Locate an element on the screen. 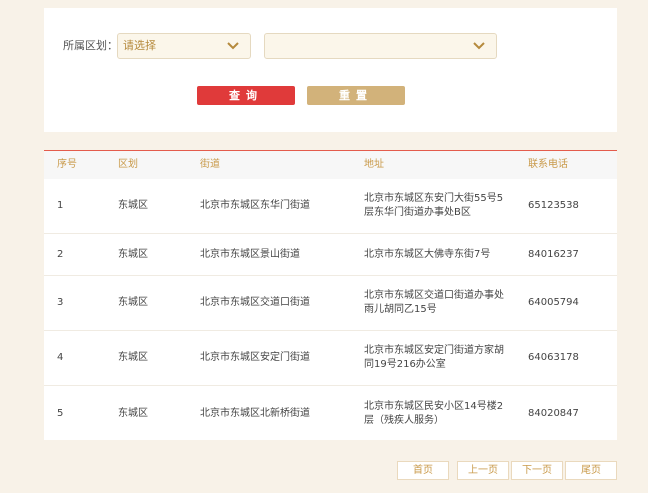 The image size is (648, 493). row-phone: 64005794 is located at coordinates (553, 302).